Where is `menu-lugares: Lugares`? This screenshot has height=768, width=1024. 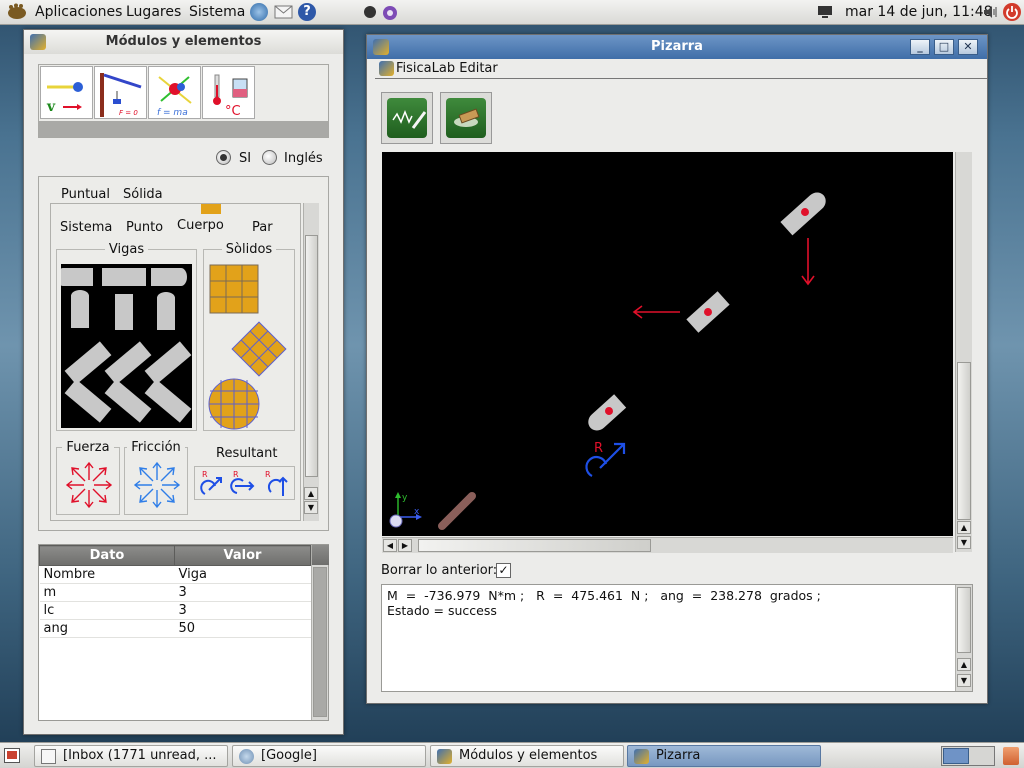 menu-lugares: Lugares is located at coordinates (153, 12).